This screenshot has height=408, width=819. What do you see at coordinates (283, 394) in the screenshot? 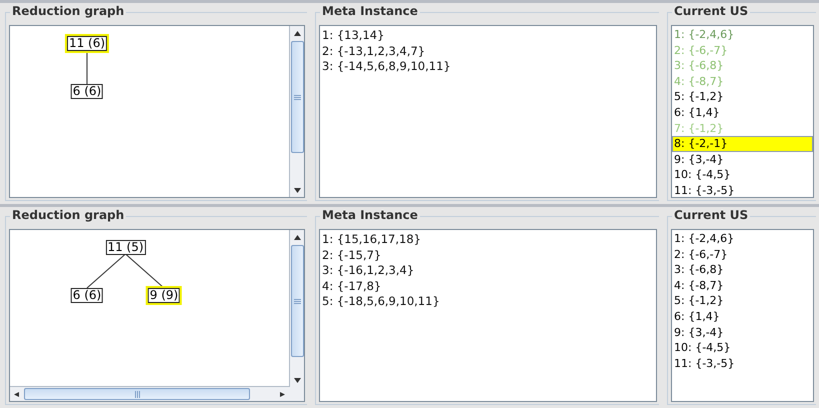
I see `scroll-right-icon` at bounding box center [283, 394].